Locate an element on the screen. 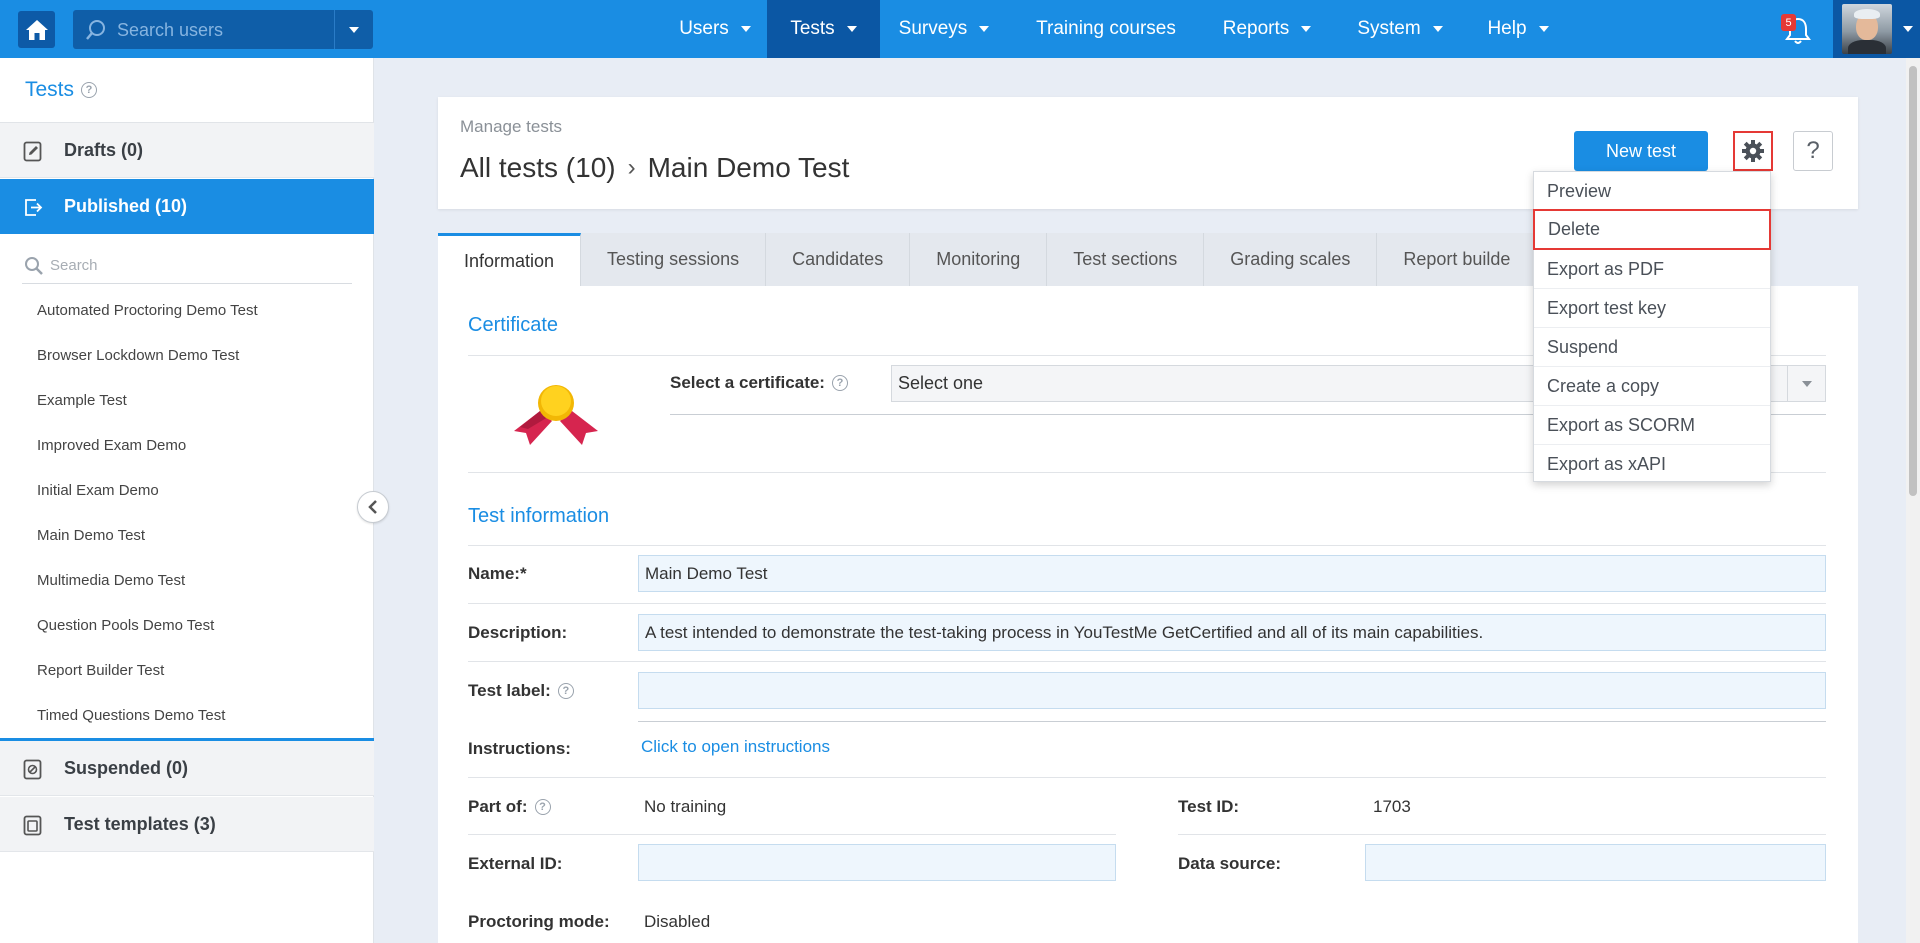 This screenshot has height=943, width=1920. user-search is located at coordinates (235, 29).